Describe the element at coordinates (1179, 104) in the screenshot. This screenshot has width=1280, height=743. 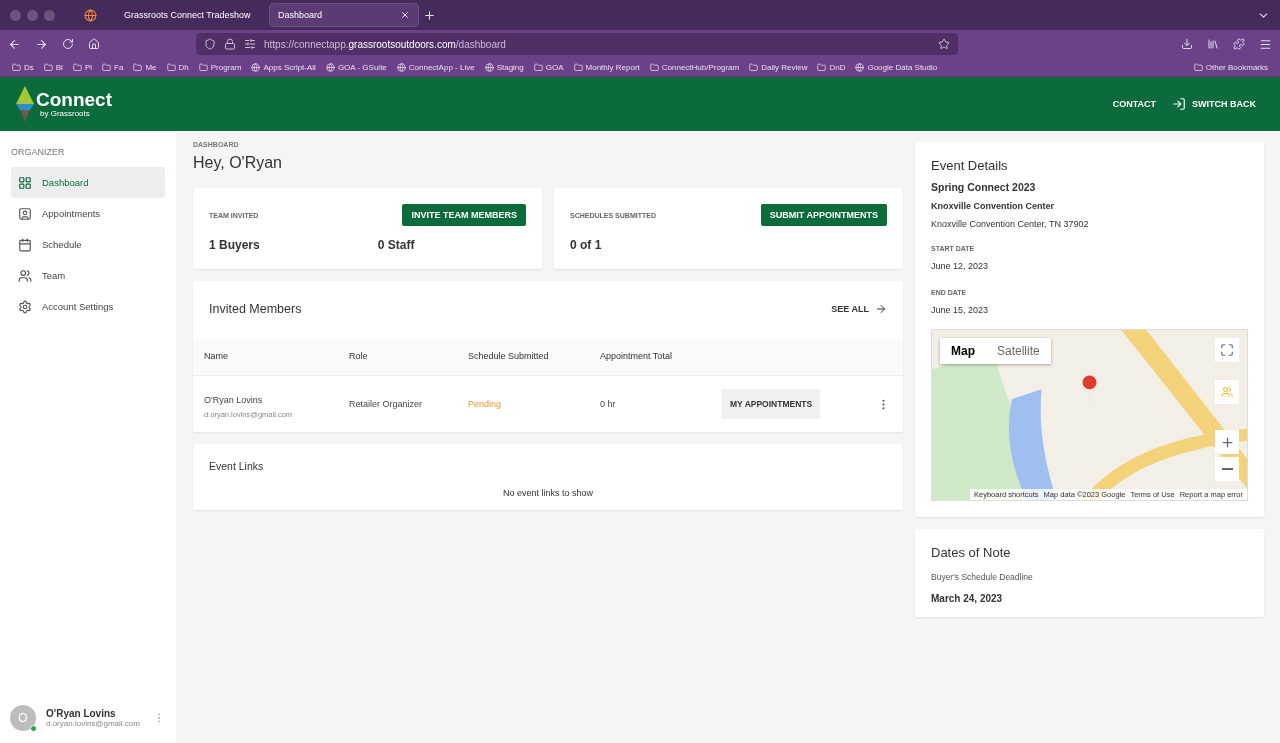
I see `switch-icon` at that location.